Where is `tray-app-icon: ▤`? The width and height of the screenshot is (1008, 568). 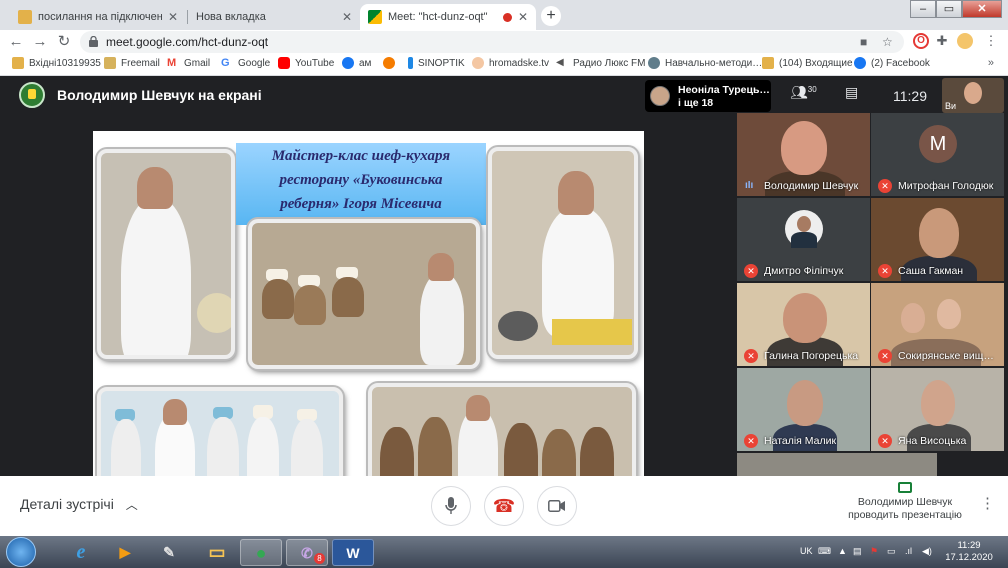 tray-app-icon: ▤ is located at coordinates (857, 551).